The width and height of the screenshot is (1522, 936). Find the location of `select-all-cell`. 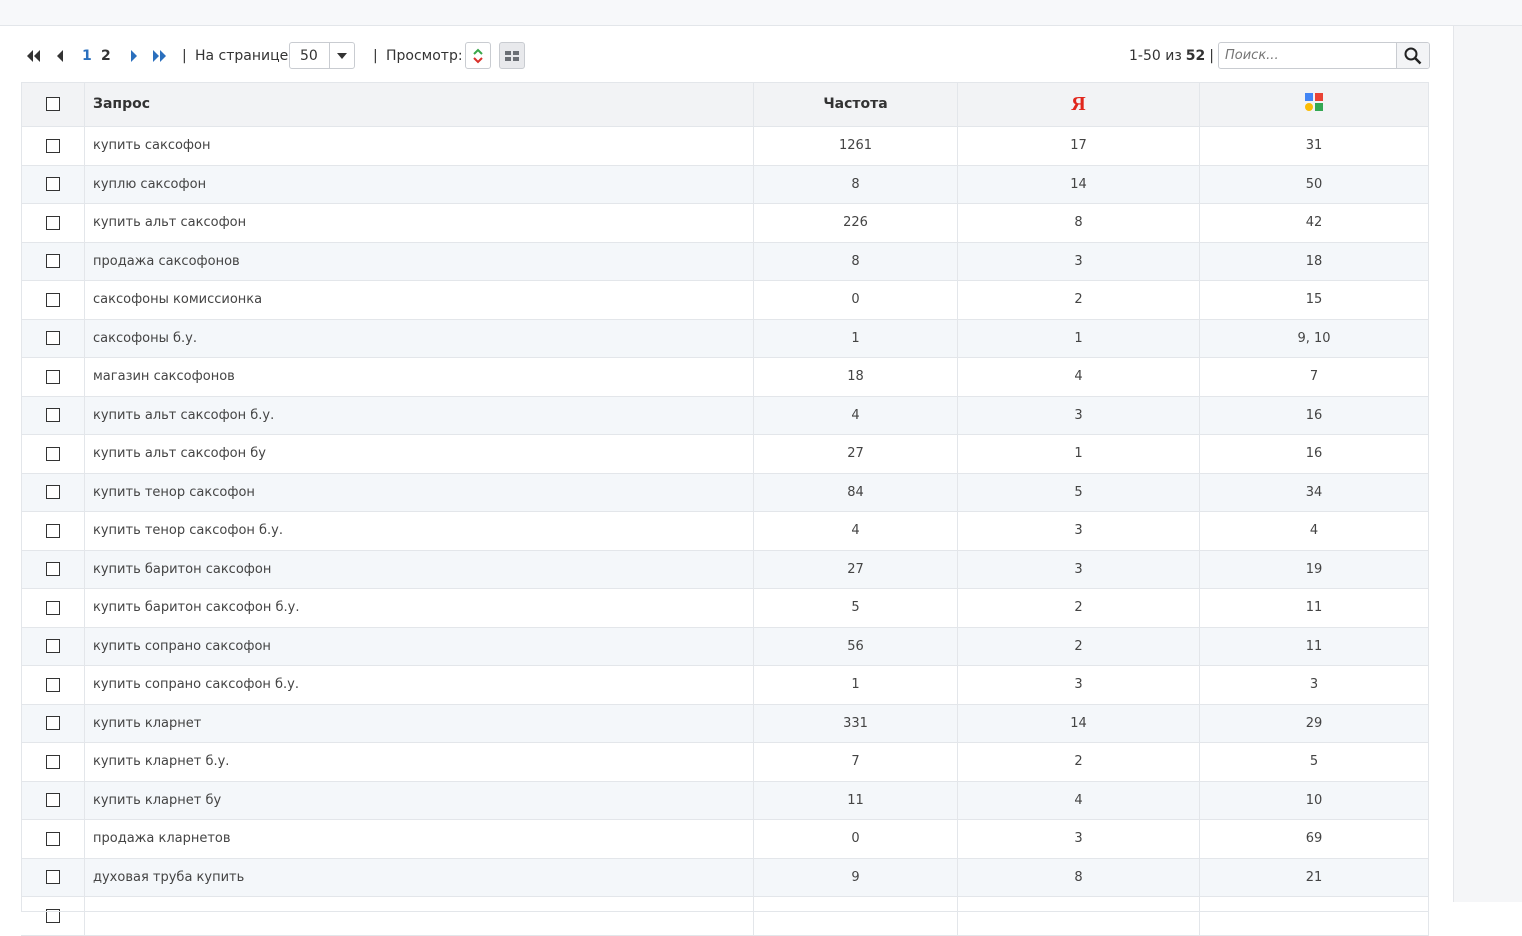

select-all-cell is located at coordinates (53, 104).